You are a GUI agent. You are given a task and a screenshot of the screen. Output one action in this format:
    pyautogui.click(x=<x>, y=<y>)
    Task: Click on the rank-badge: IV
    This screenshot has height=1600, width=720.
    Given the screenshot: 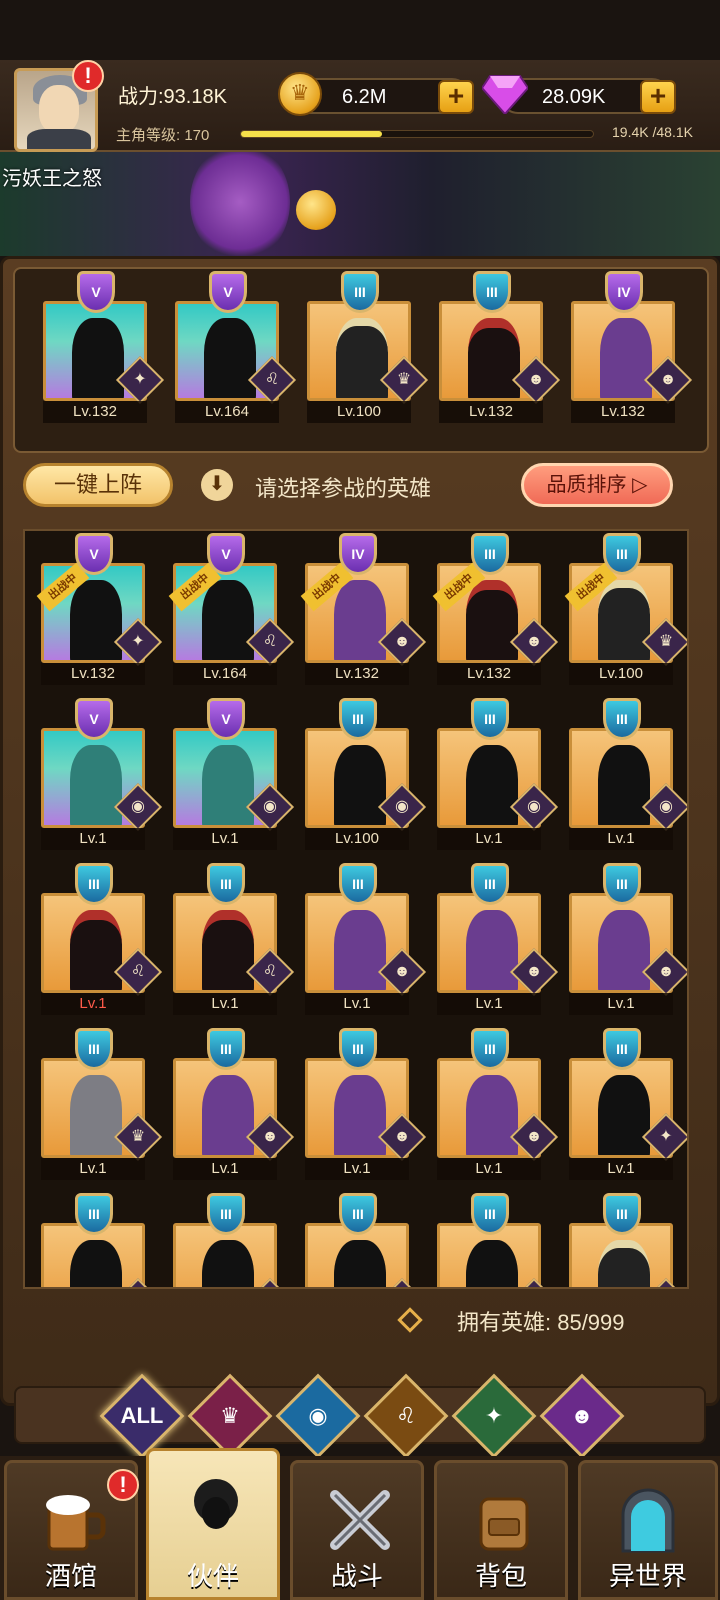 What is the action you would take?
    pyautogui.click(x=624, y=292)
    